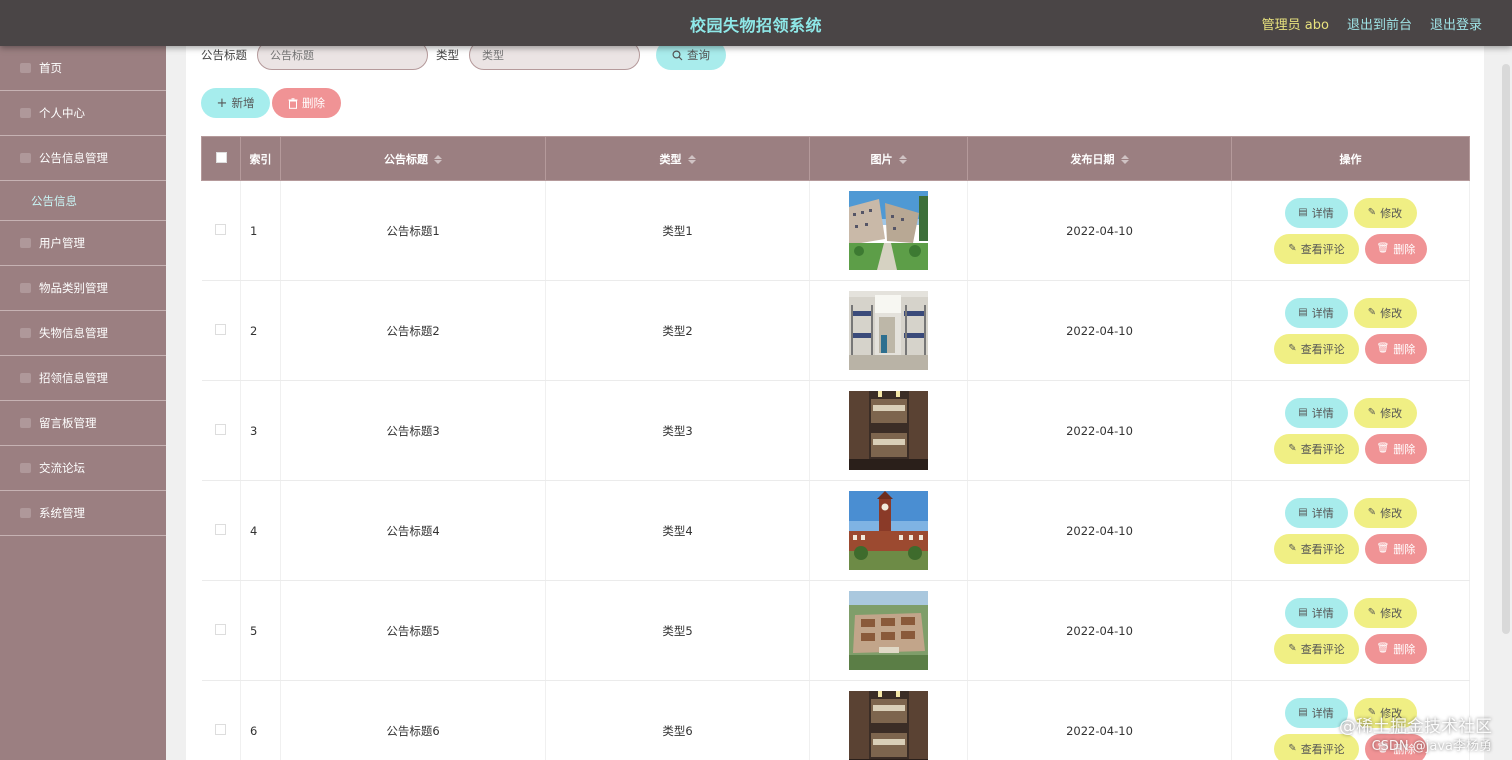  What do you see at coordinates (73, 288) in the screenshot?
I see `sidebar-item-label: 物品类别管理` at bounding box center [73, 288].